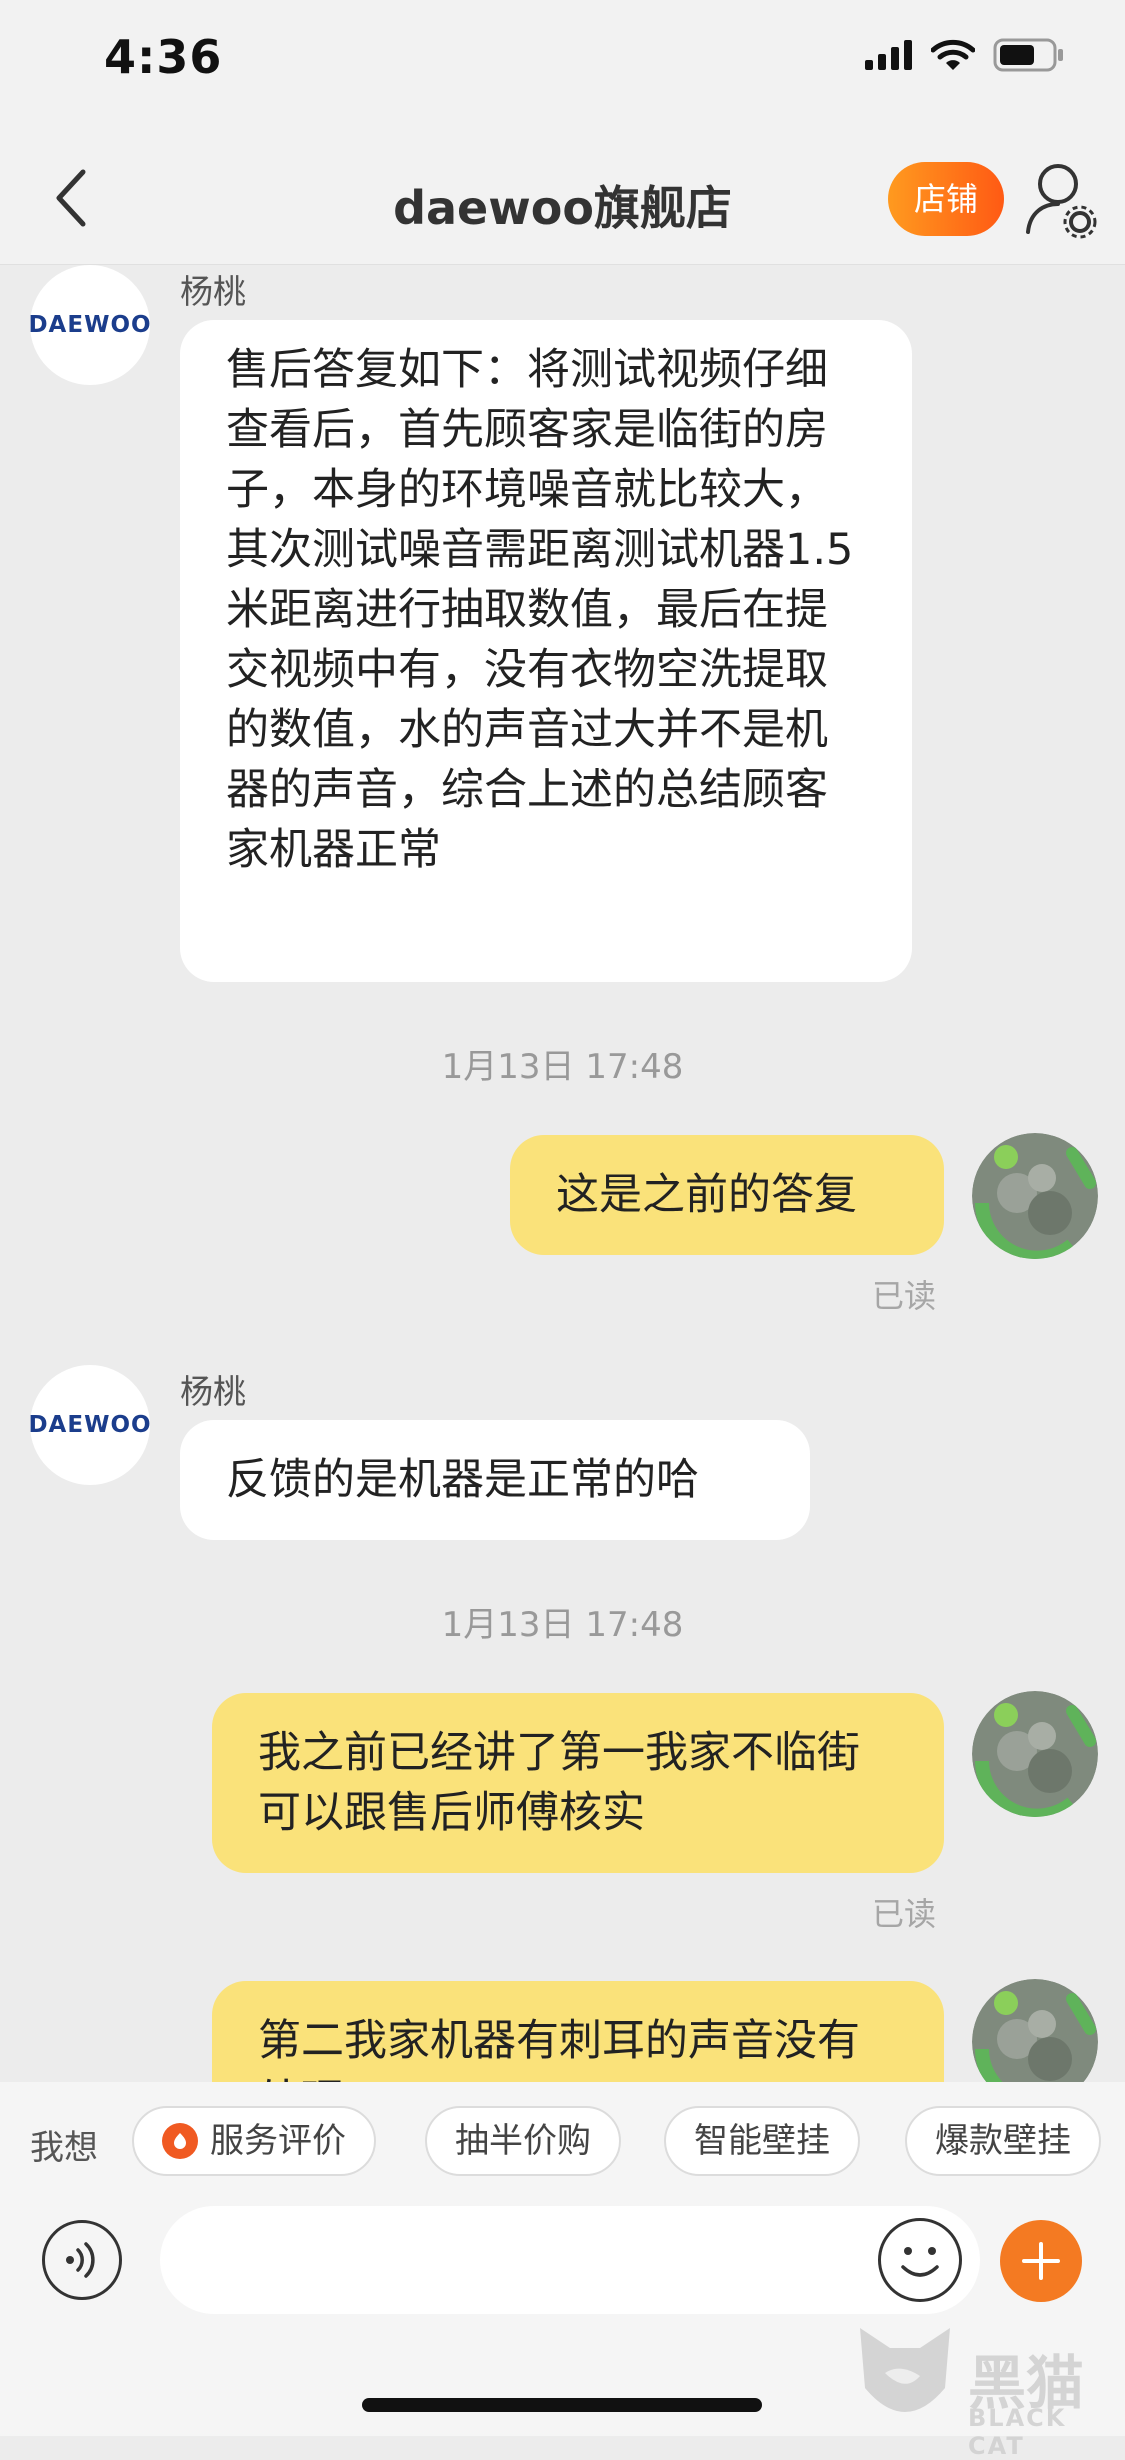  What do you see at coordinates (946, 199) in the screenshot?
I see `store-button: 店铺` at bounding box center [946, 199].